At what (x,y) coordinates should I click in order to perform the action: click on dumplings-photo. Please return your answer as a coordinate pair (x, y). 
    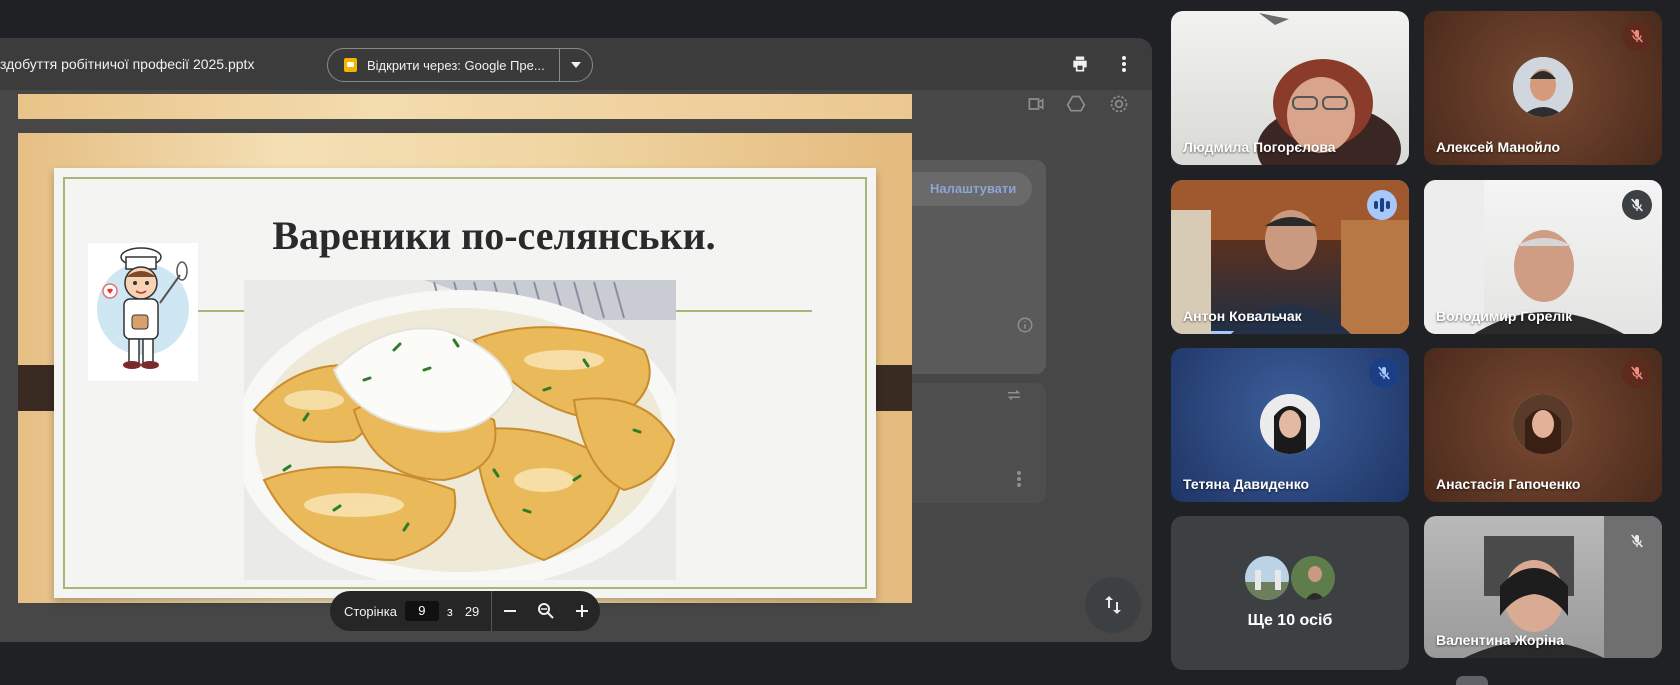
    Looking at the image, I should click on (460, 430).